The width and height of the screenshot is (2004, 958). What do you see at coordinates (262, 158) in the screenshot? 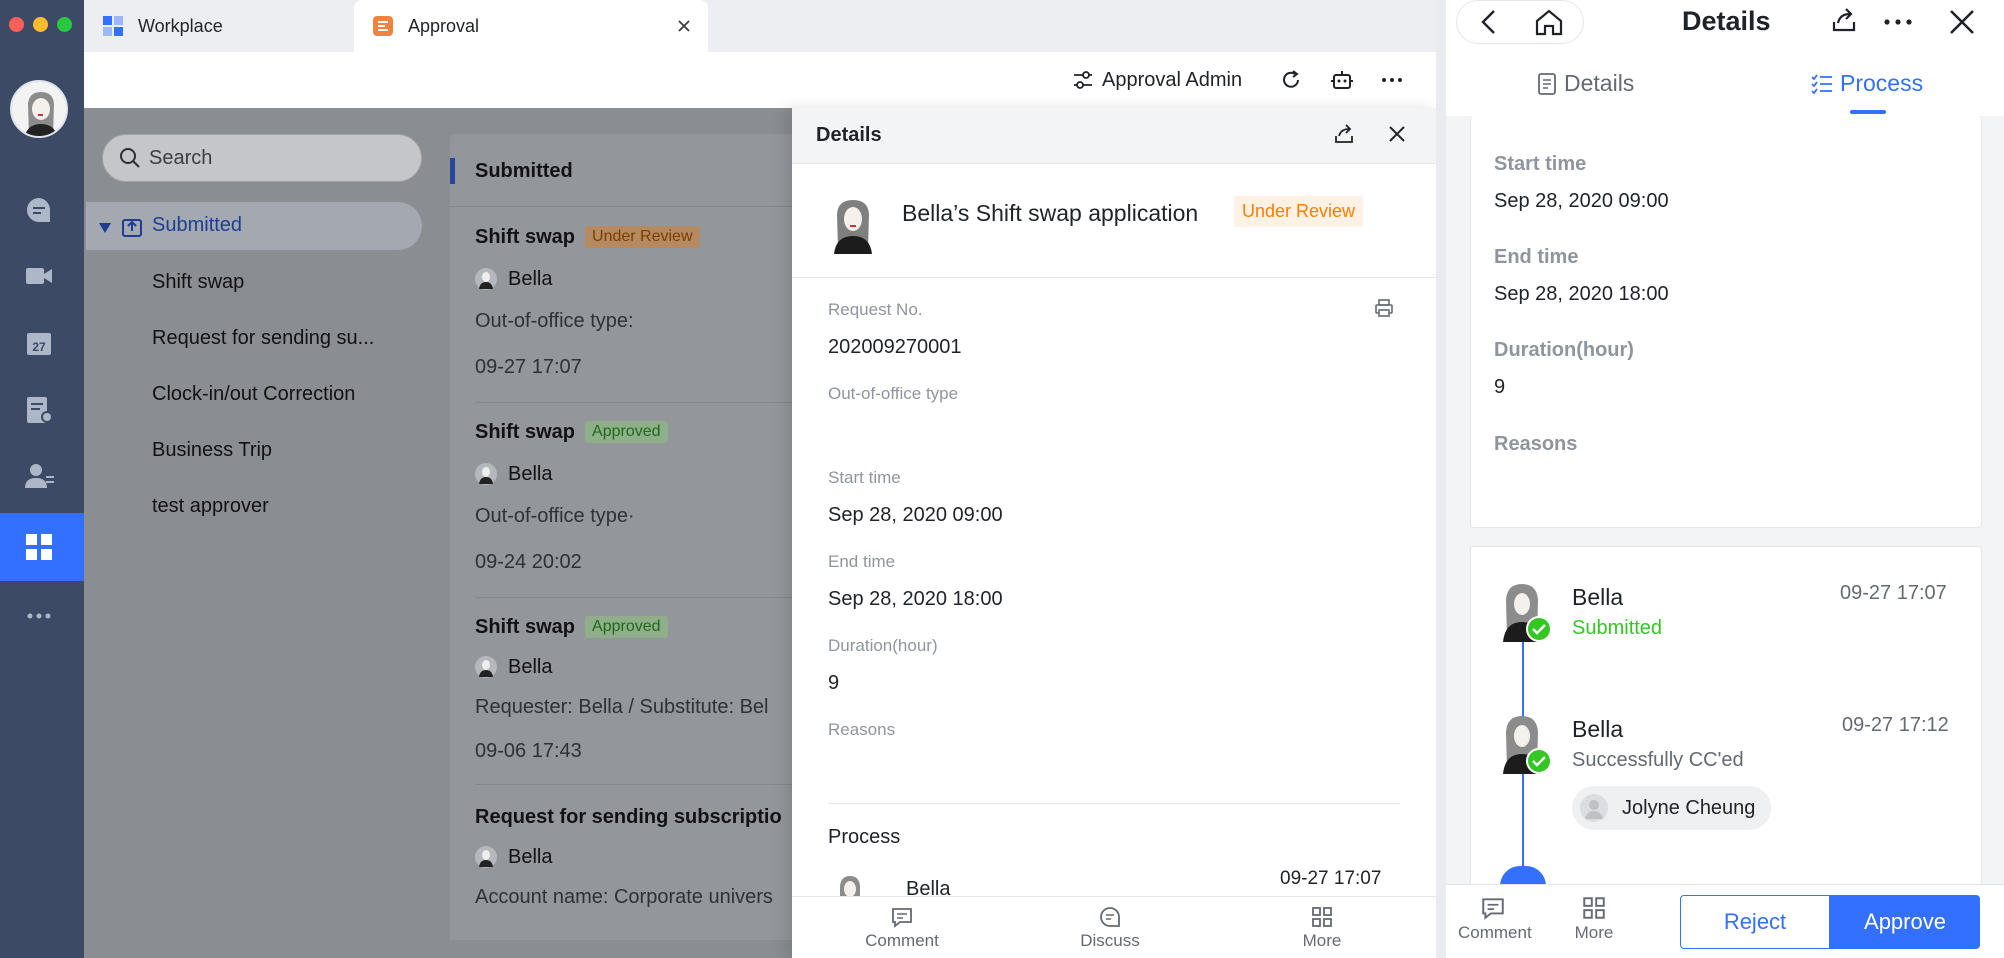
I see `search-input: Search` at bounding box center [262, 158].